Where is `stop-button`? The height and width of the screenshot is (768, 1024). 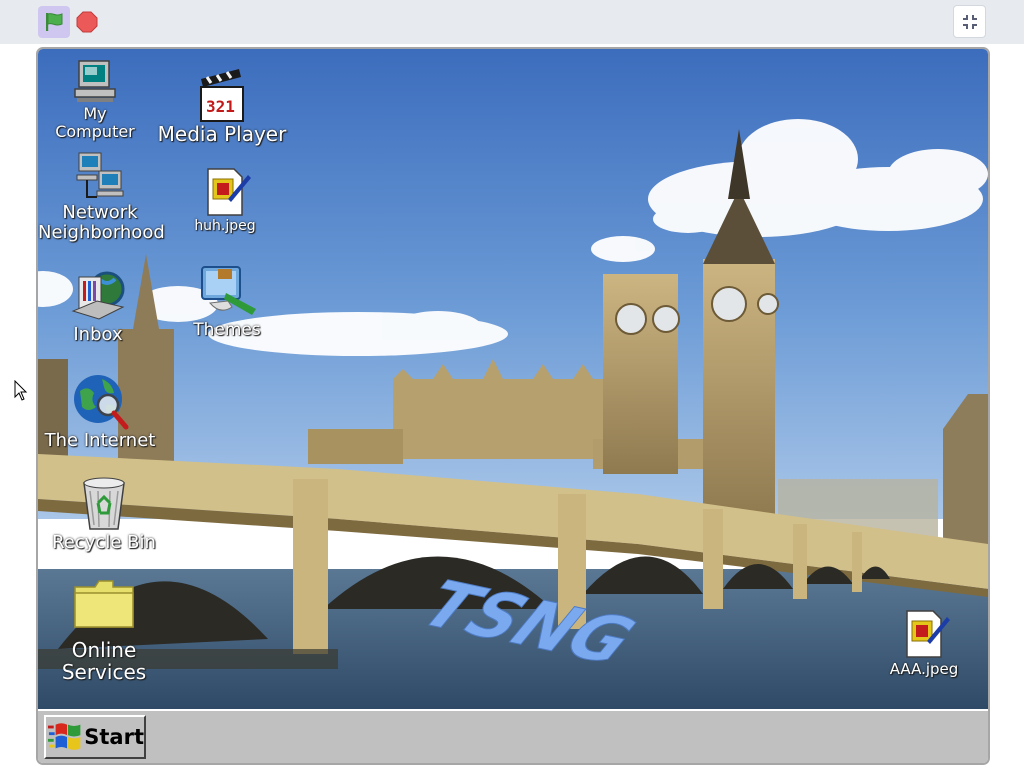
stop-button is located at coordinates (87, 22).